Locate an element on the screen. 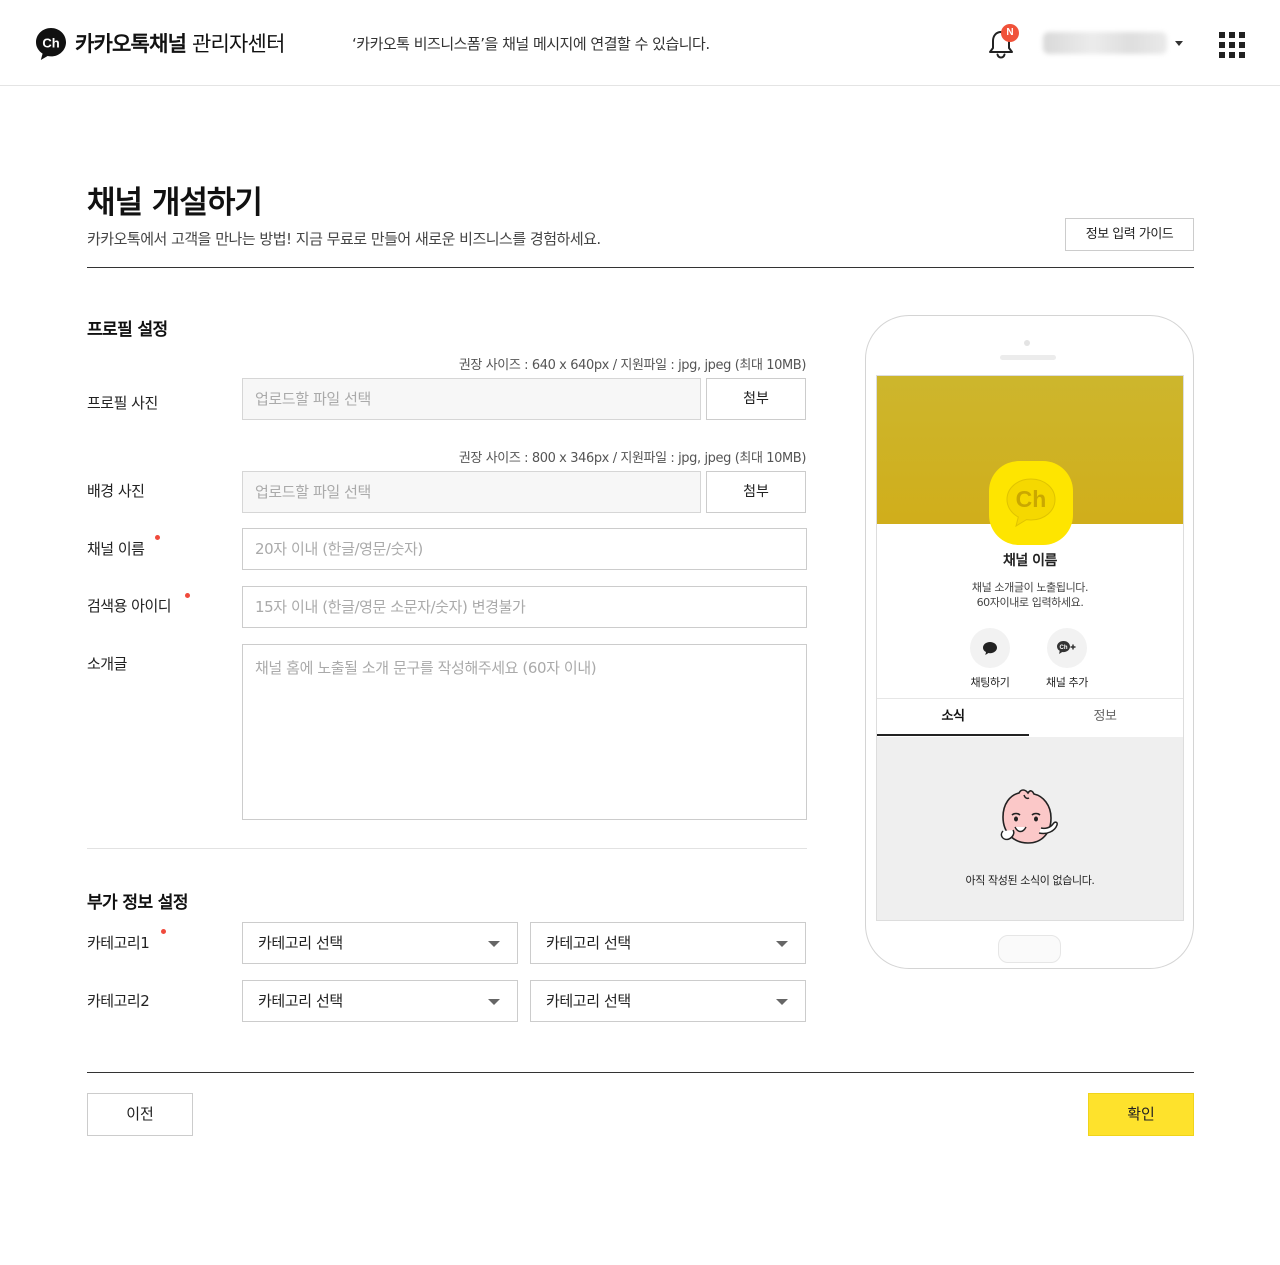 The height and width of the screenshot is (1265, 1280). profile-photo-label: 프로필 사진 is located at coordinates (122, 403).